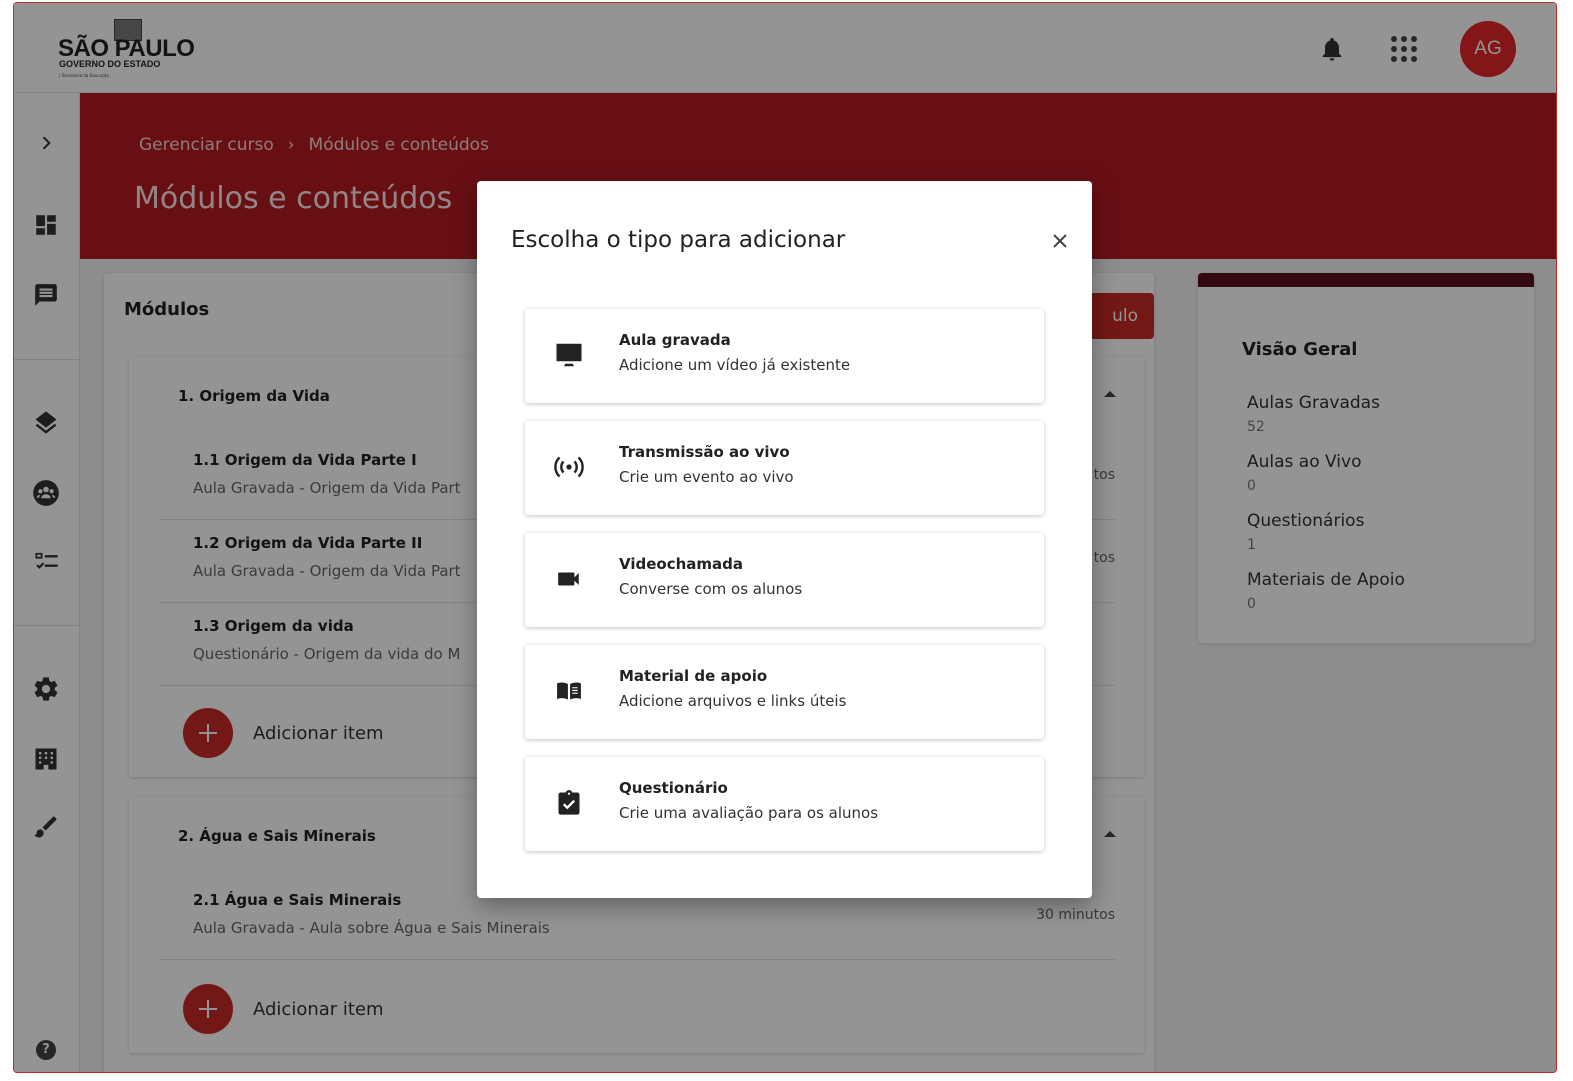  What do you see at coordinates (675, 340) in the screenshot?
I see `option-title: Aula gravada` at bounding box center [675, 340].